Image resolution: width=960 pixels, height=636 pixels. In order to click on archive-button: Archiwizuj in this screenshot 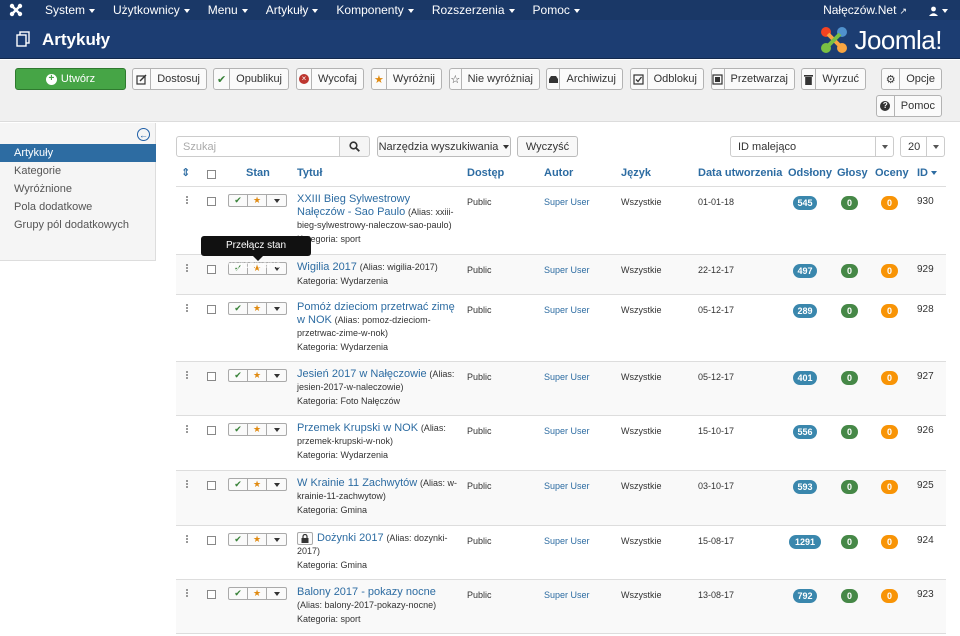, I will do `click(584, 79)`.